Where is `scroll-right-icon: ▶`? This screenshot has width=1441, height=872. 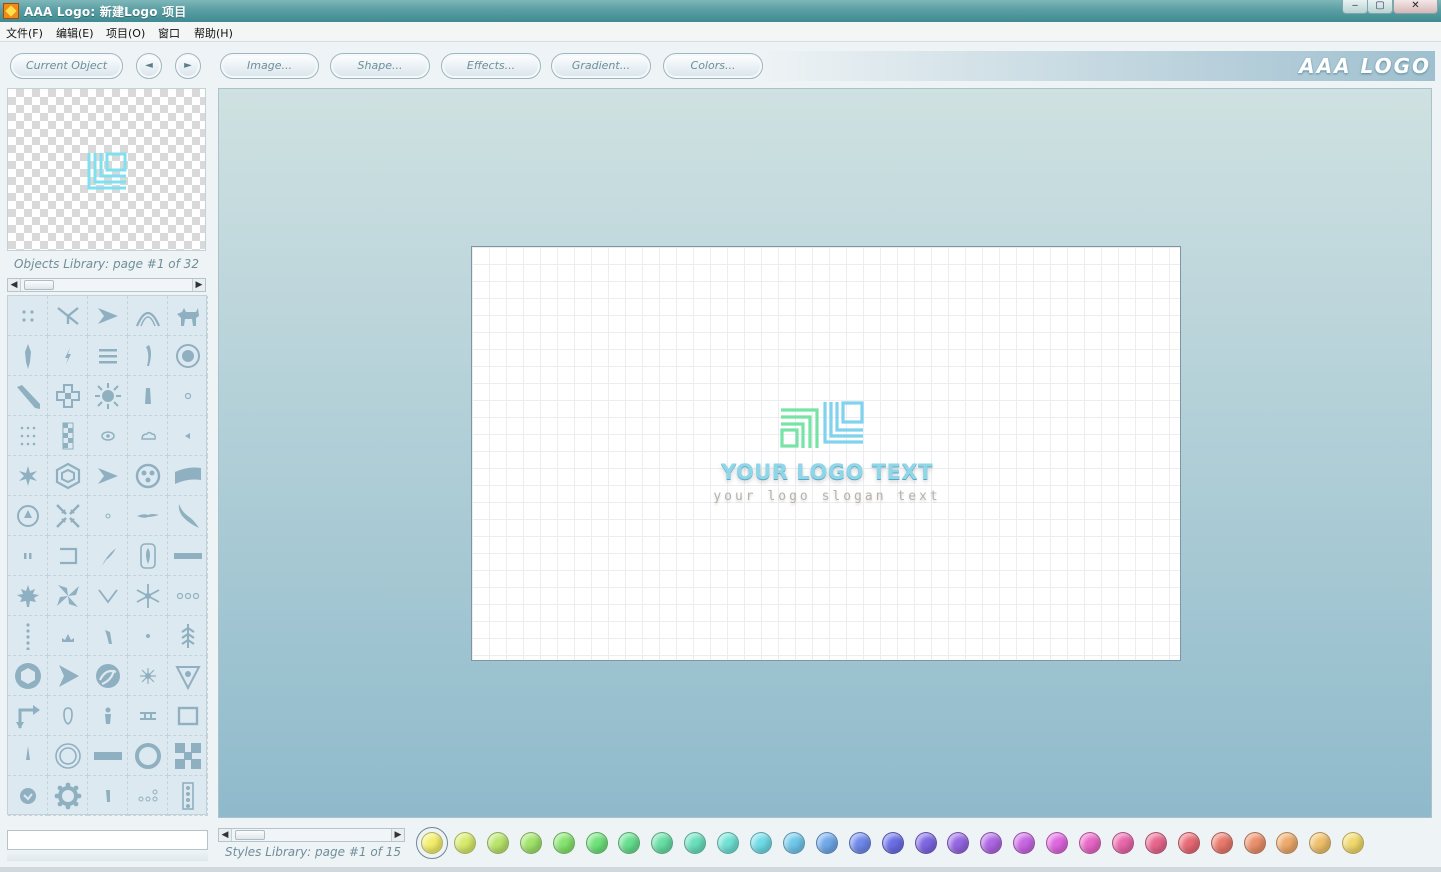
scroll-right-icon: ▶ is located at coordinates (397, 835).